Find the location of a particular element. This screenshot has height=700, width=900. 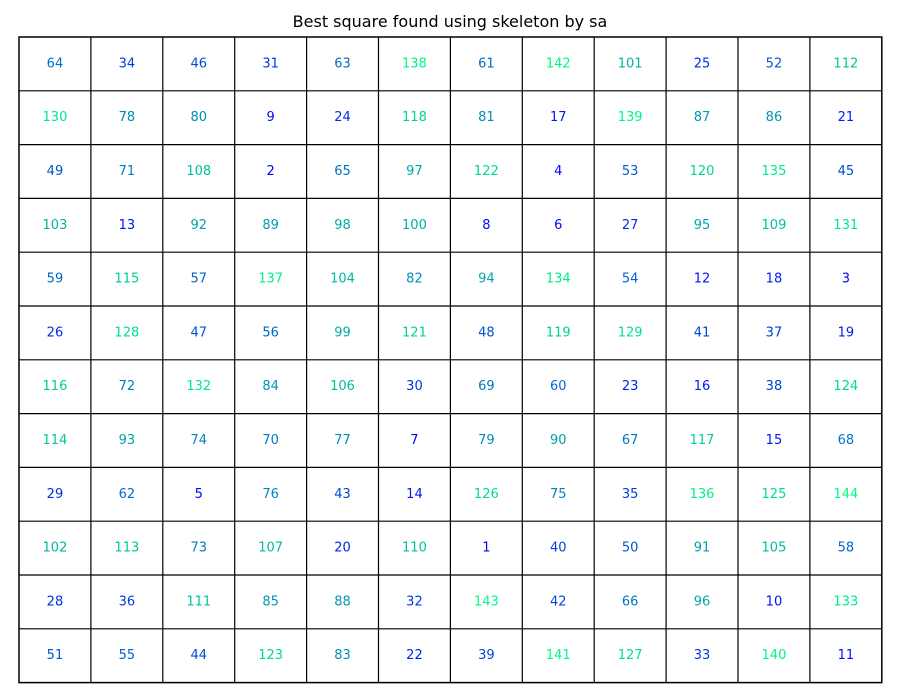

cell-value: 72 is located at coordinates (127, 386).